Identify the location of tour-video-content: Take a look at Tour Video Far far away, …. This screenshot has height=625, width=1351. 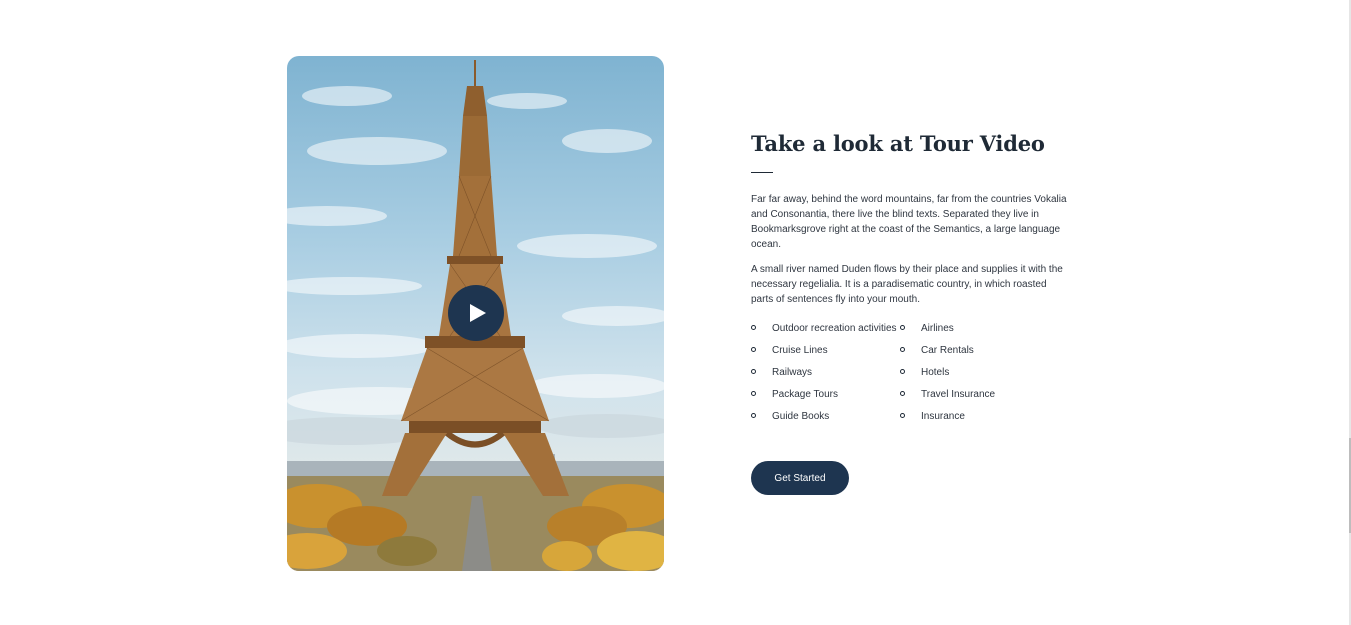
(911, 279).